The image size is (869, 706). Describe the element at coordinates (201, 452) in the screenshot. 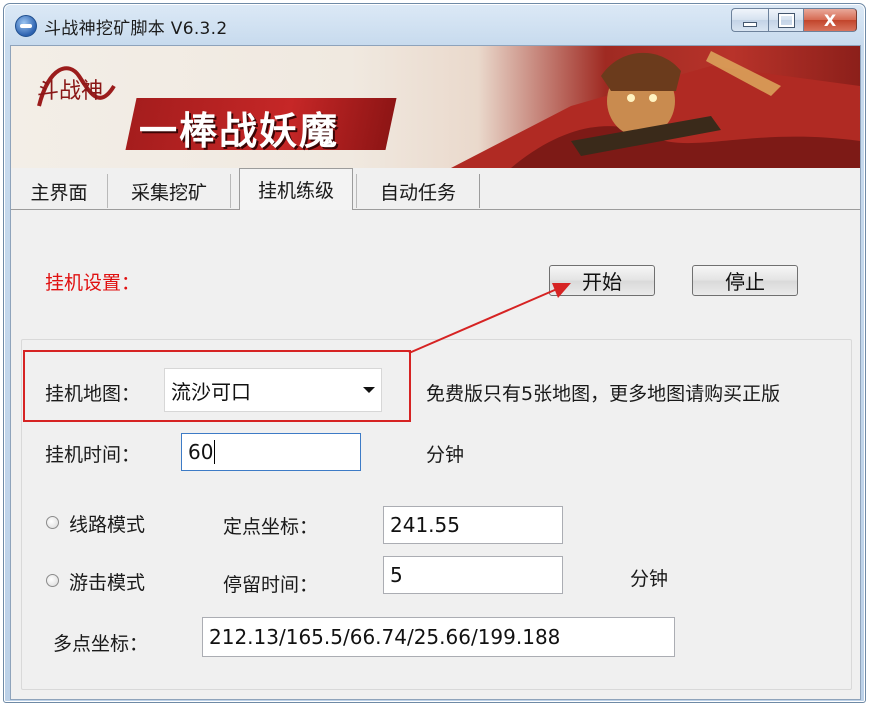

I see `time-input-value: 60` at that location.